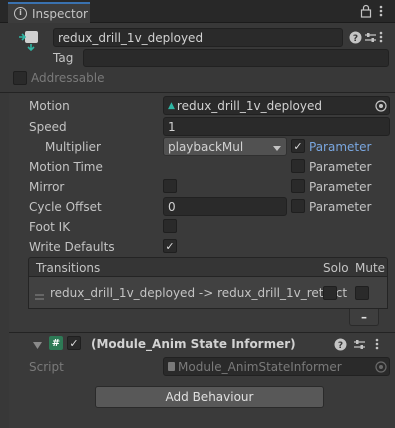 This screenshot has width=395, height=428. What do you see at coordinates (66, 167) in the screenshot?
I see `motion-time-label: Motion Time` at bounding box center [66, 167].